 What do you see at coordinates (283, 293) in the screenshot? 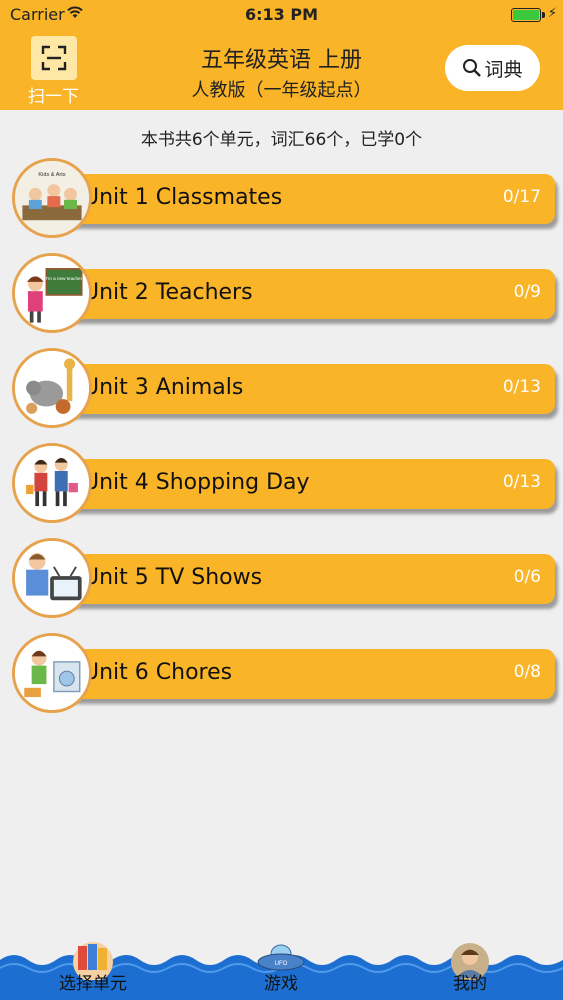
I see `unit-row-2: Unit 2 Teachers 0/9 I'm a new teacher` at bounding box center [283, 293].